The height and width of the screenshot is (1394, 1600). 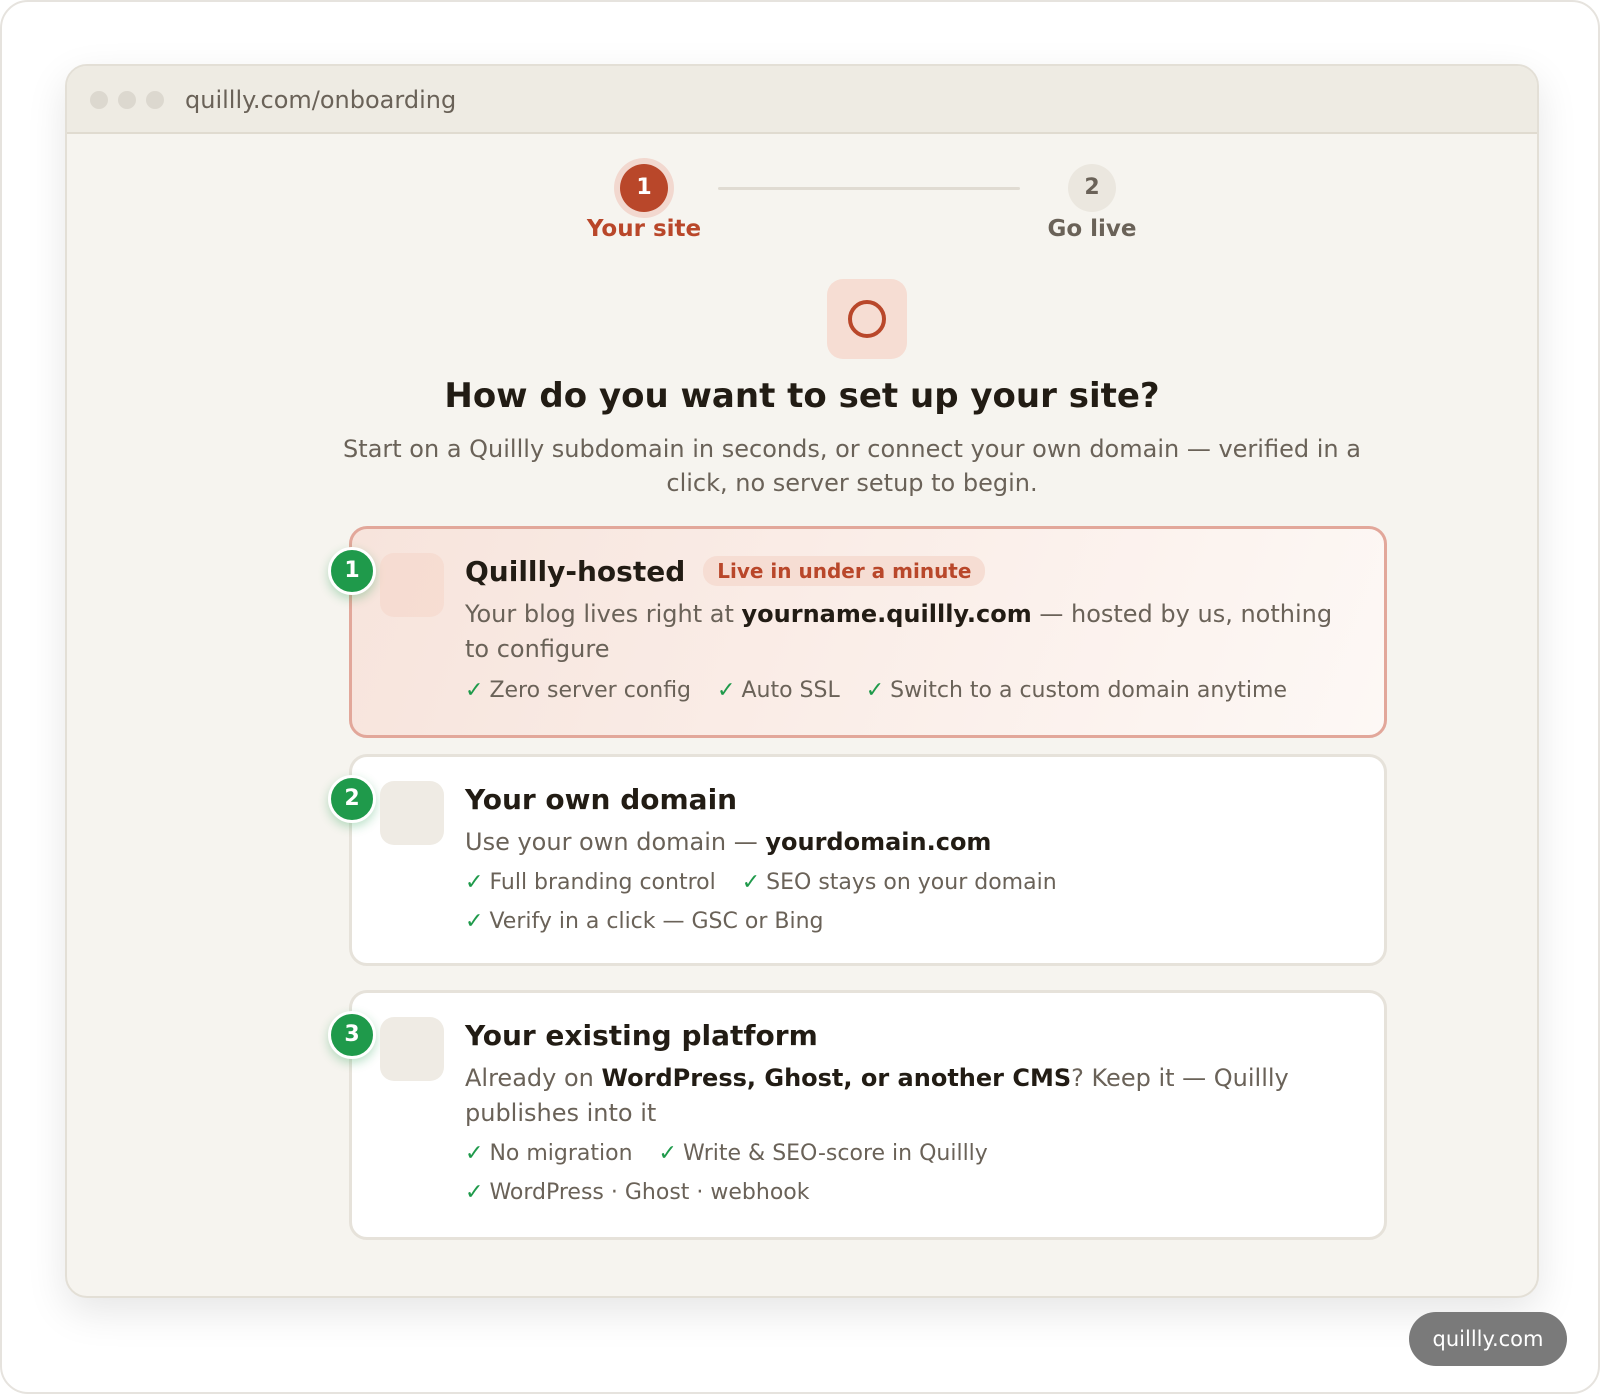 I want to click on option-description: Use your own domain — yourdomain.com, so click(x=905, y=842).